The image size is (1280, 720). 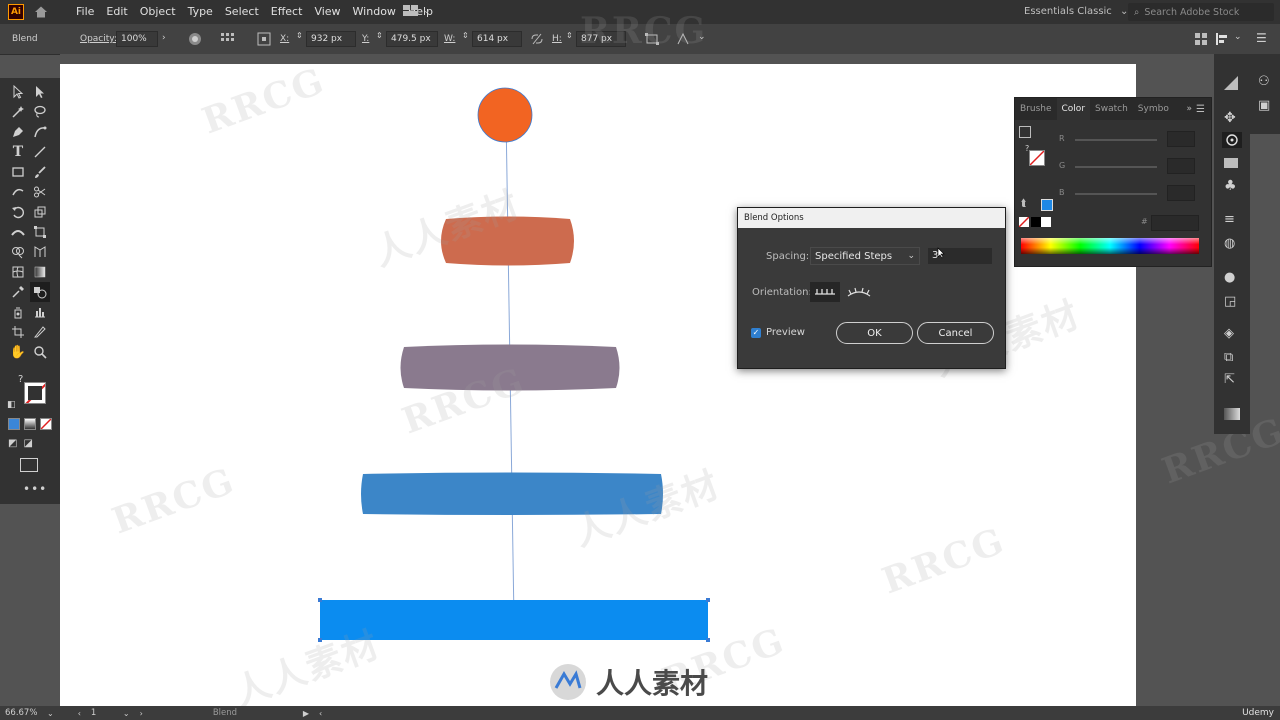 What do you see at coordinates (18, 172) in the screenshot?
I see `rectangle-tool-icon` at bounding box center [18, 172].